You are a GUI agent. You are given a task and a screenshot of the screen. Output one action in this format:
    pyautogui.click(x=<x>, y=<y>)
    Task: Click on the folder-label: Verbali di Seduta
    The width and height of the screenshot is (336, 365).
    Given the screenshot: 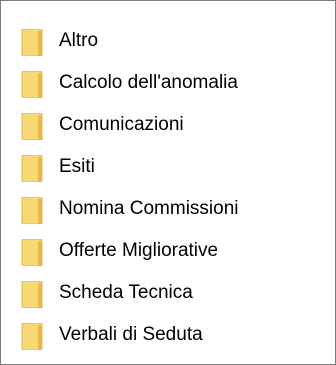 What is the action you would take?
    pyautogui.click(x=131, y=334)
    